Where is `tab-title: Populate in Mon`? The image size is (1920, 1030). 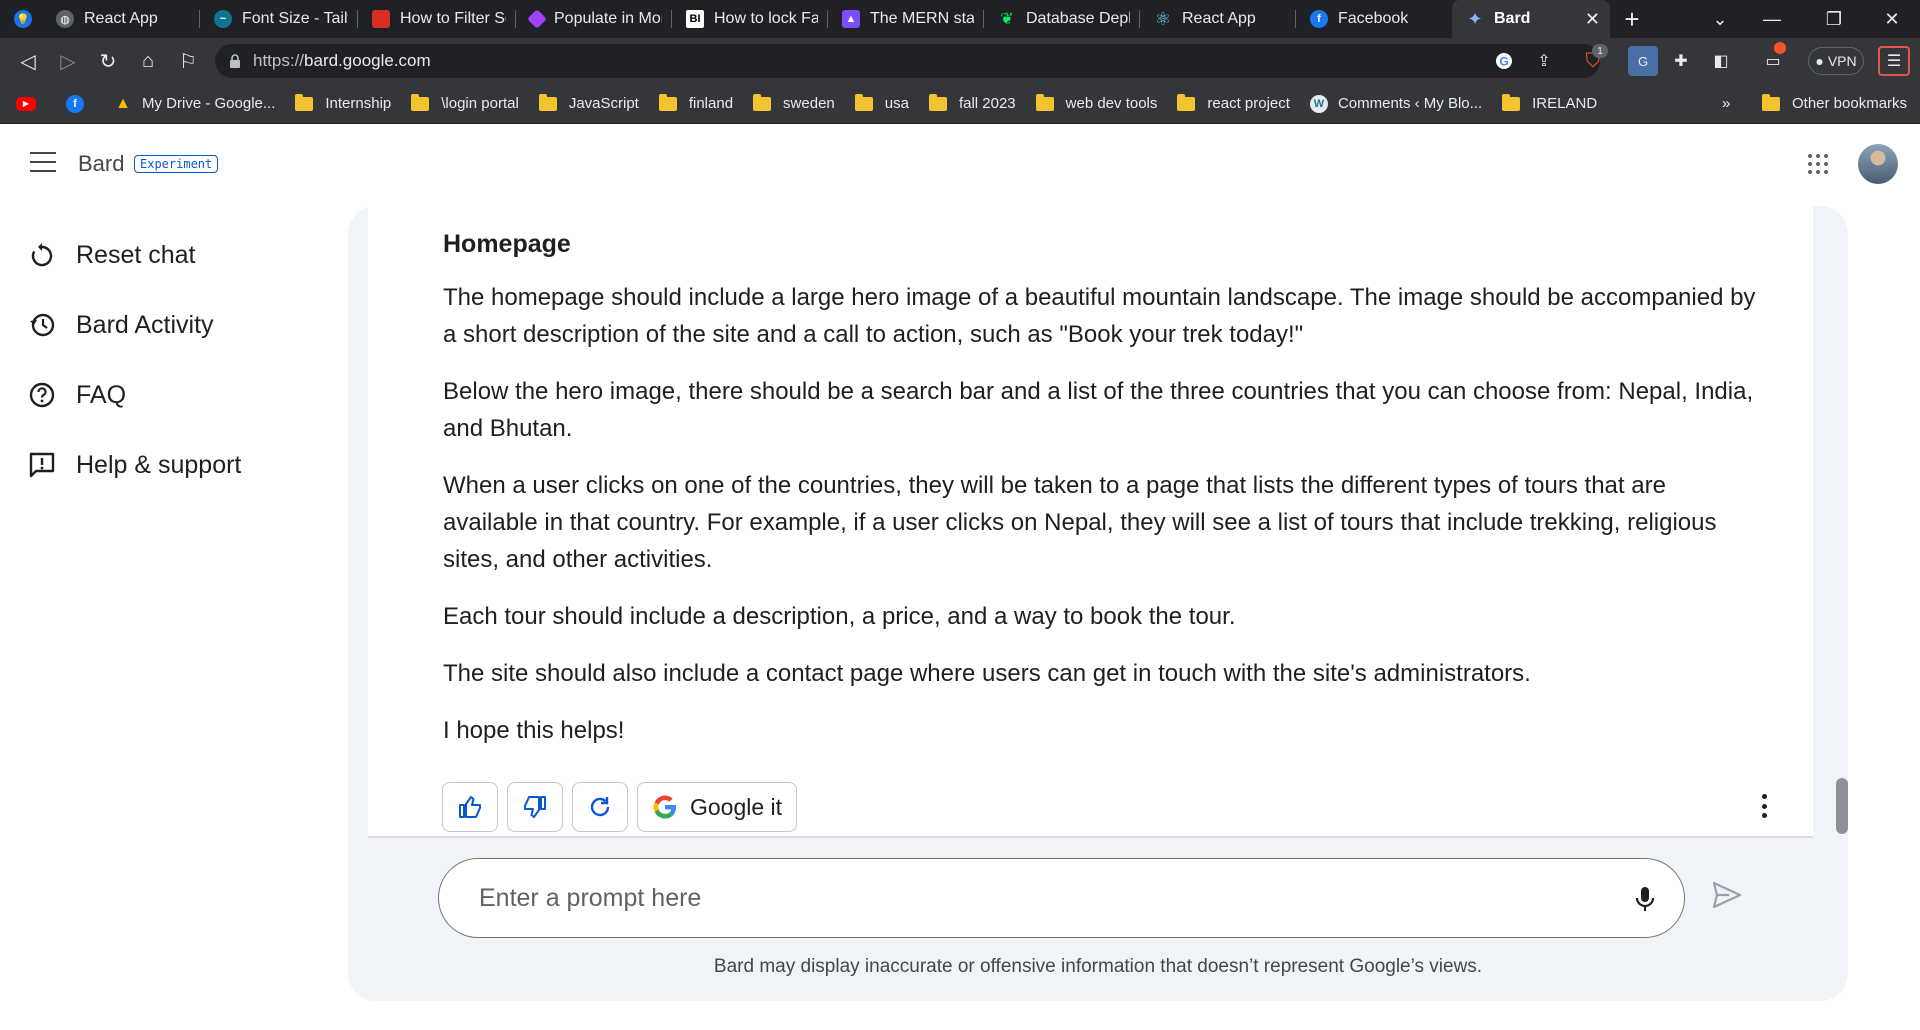
tab-title: Populate in Mon is located at coordinates (608, 18).